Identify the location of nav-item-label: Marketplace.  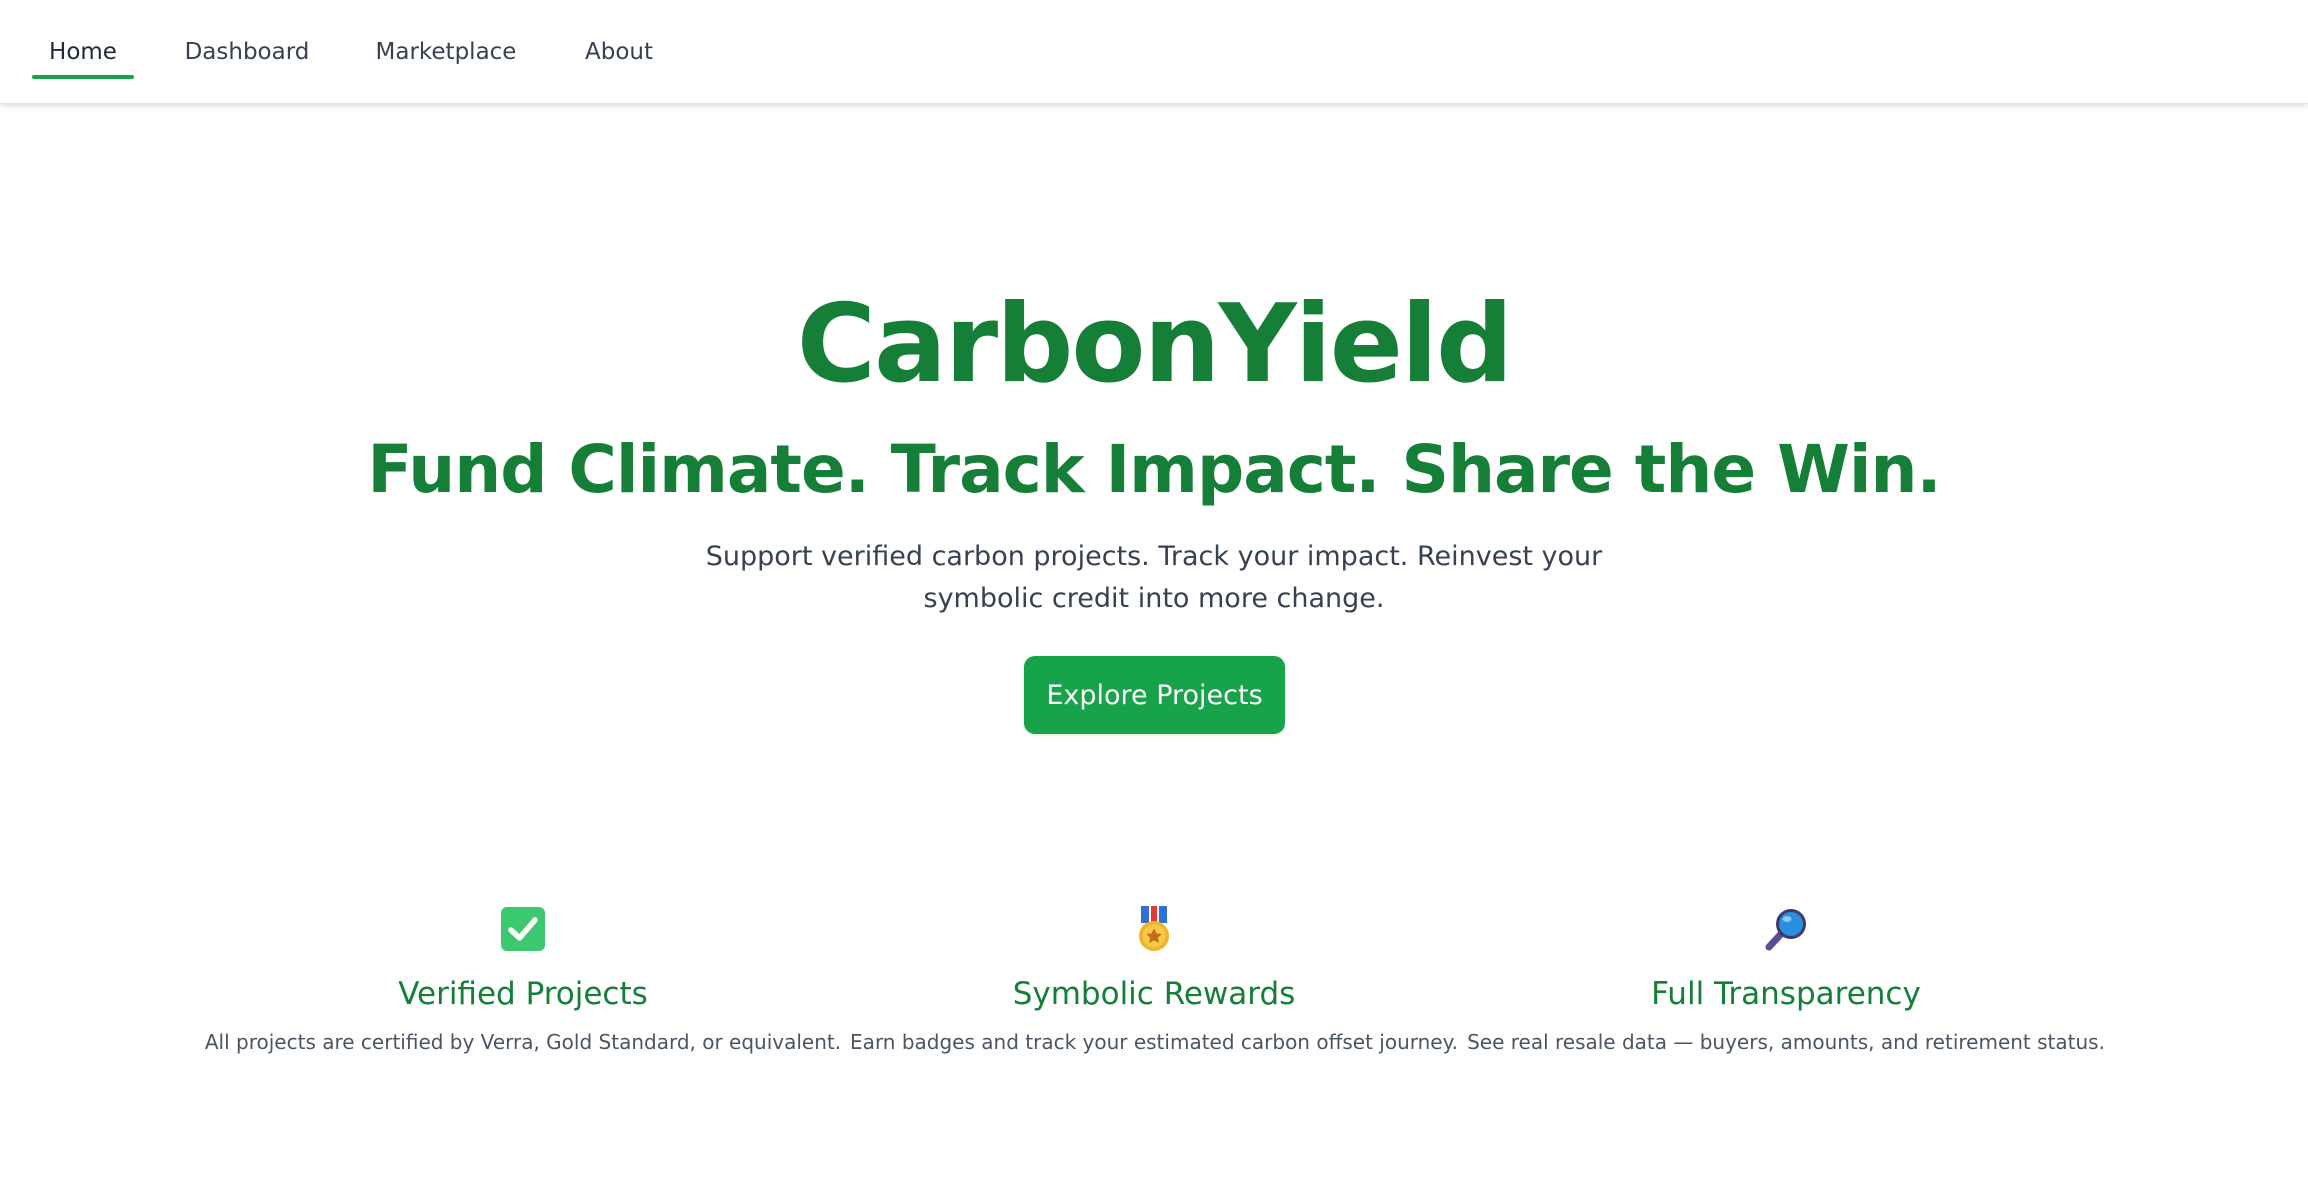
(446, 52).